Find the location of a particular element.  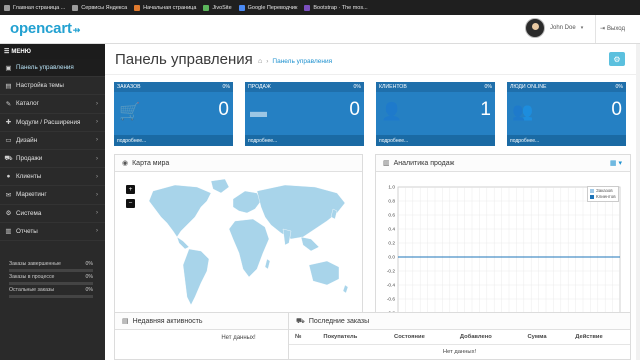

bookmark-item: Сервисы Яндекса is located at coordinates (100, 7).